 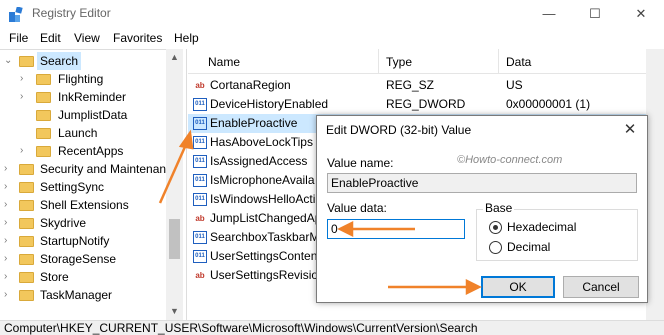 I want to click on dialog-close-button: ✕, so click(x=630, y=130).